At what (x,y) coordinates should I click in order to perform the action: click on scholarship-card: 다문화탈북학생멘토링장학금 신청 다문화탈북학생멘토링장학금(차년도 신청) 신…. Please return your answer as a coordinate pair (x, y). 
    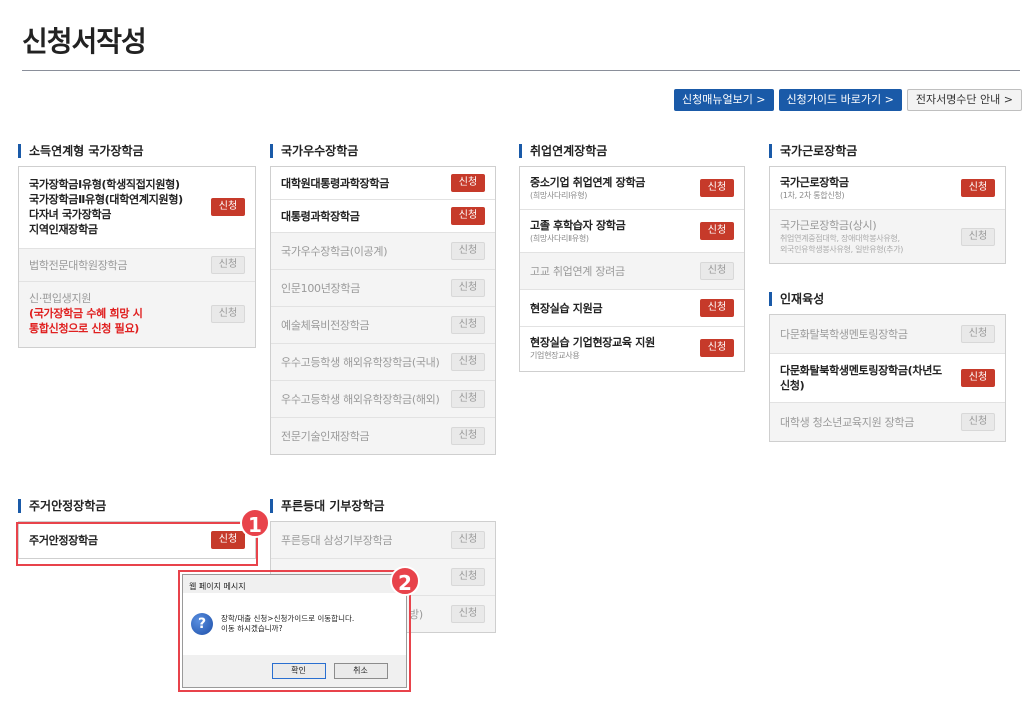
    Looking at the image, I should click on (887, 378).